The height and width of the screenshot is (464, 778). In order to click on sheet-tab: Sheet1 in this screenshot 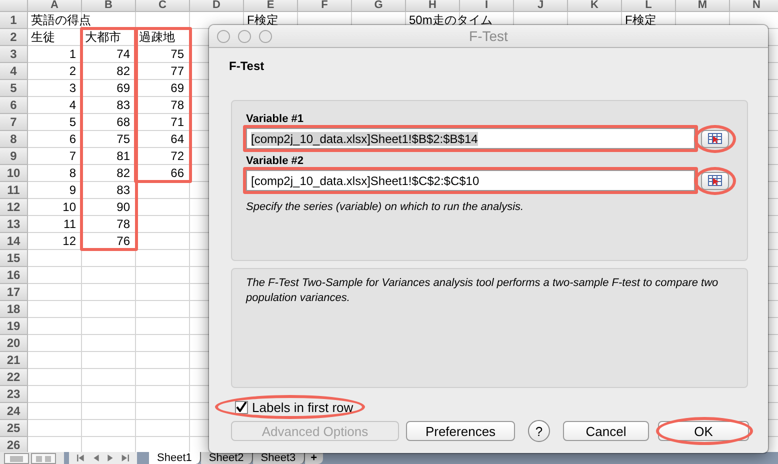, I will do `click(175, 458)`.